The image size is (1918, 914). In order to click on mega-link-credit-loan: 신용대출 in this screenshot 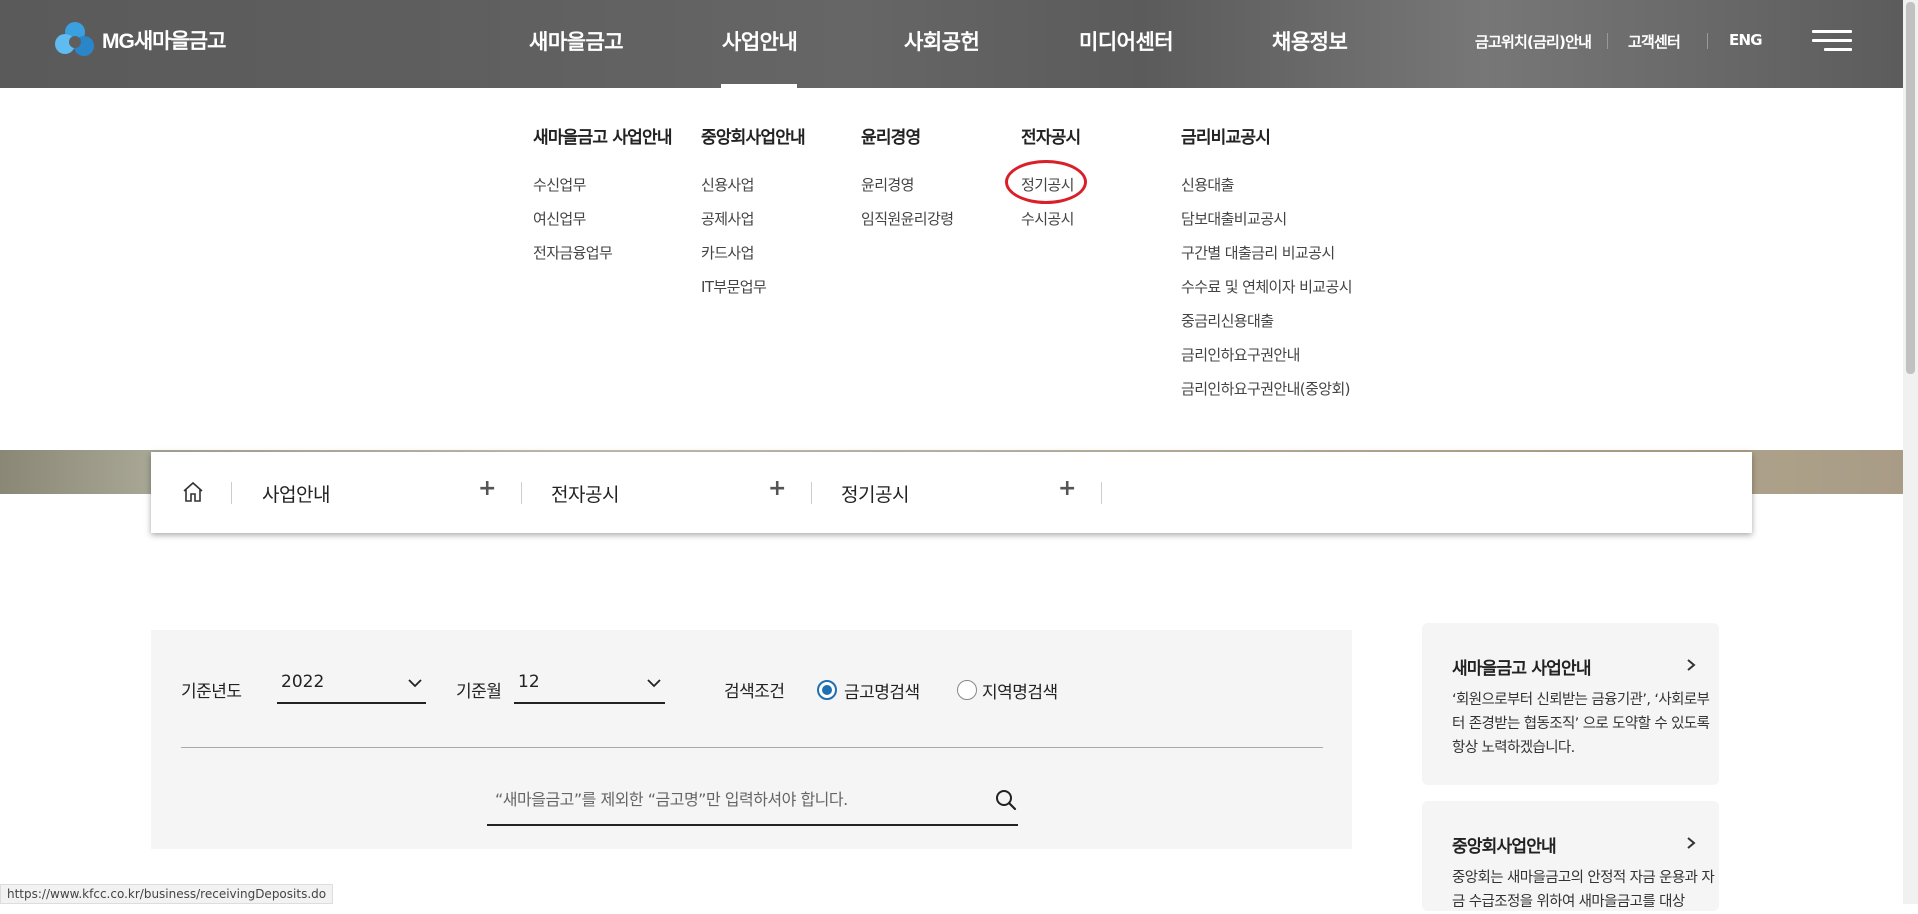, I will do `click(1207, 184)`.